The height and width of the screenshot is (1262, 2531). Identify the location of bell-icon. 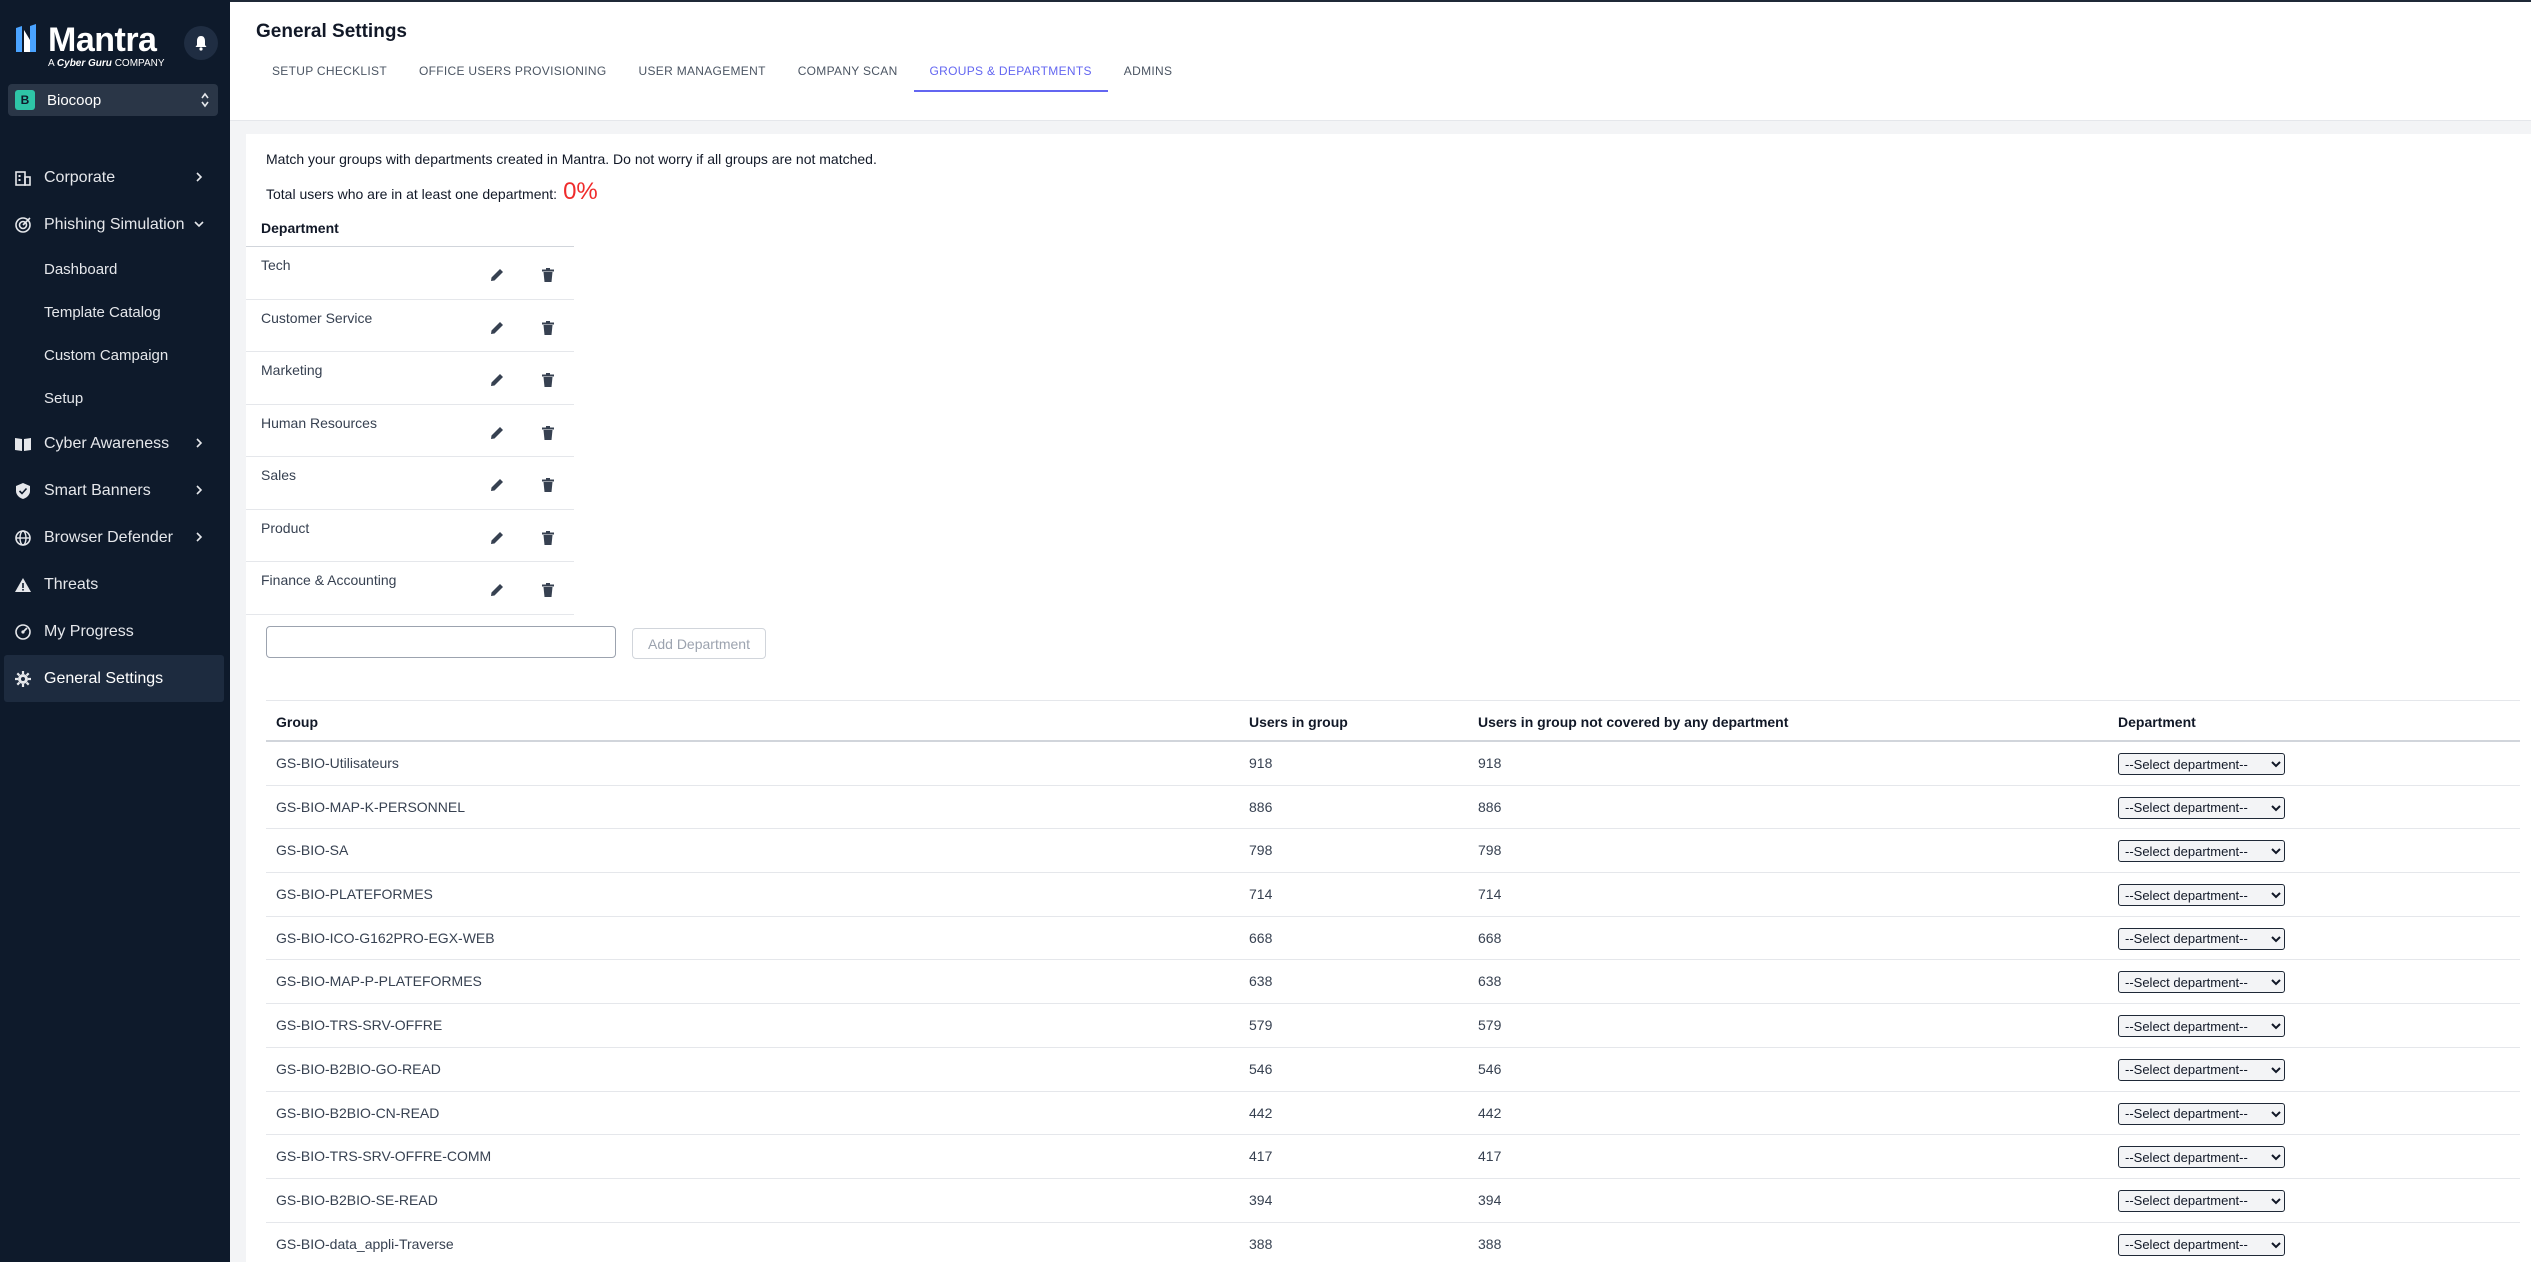
(201, 43).